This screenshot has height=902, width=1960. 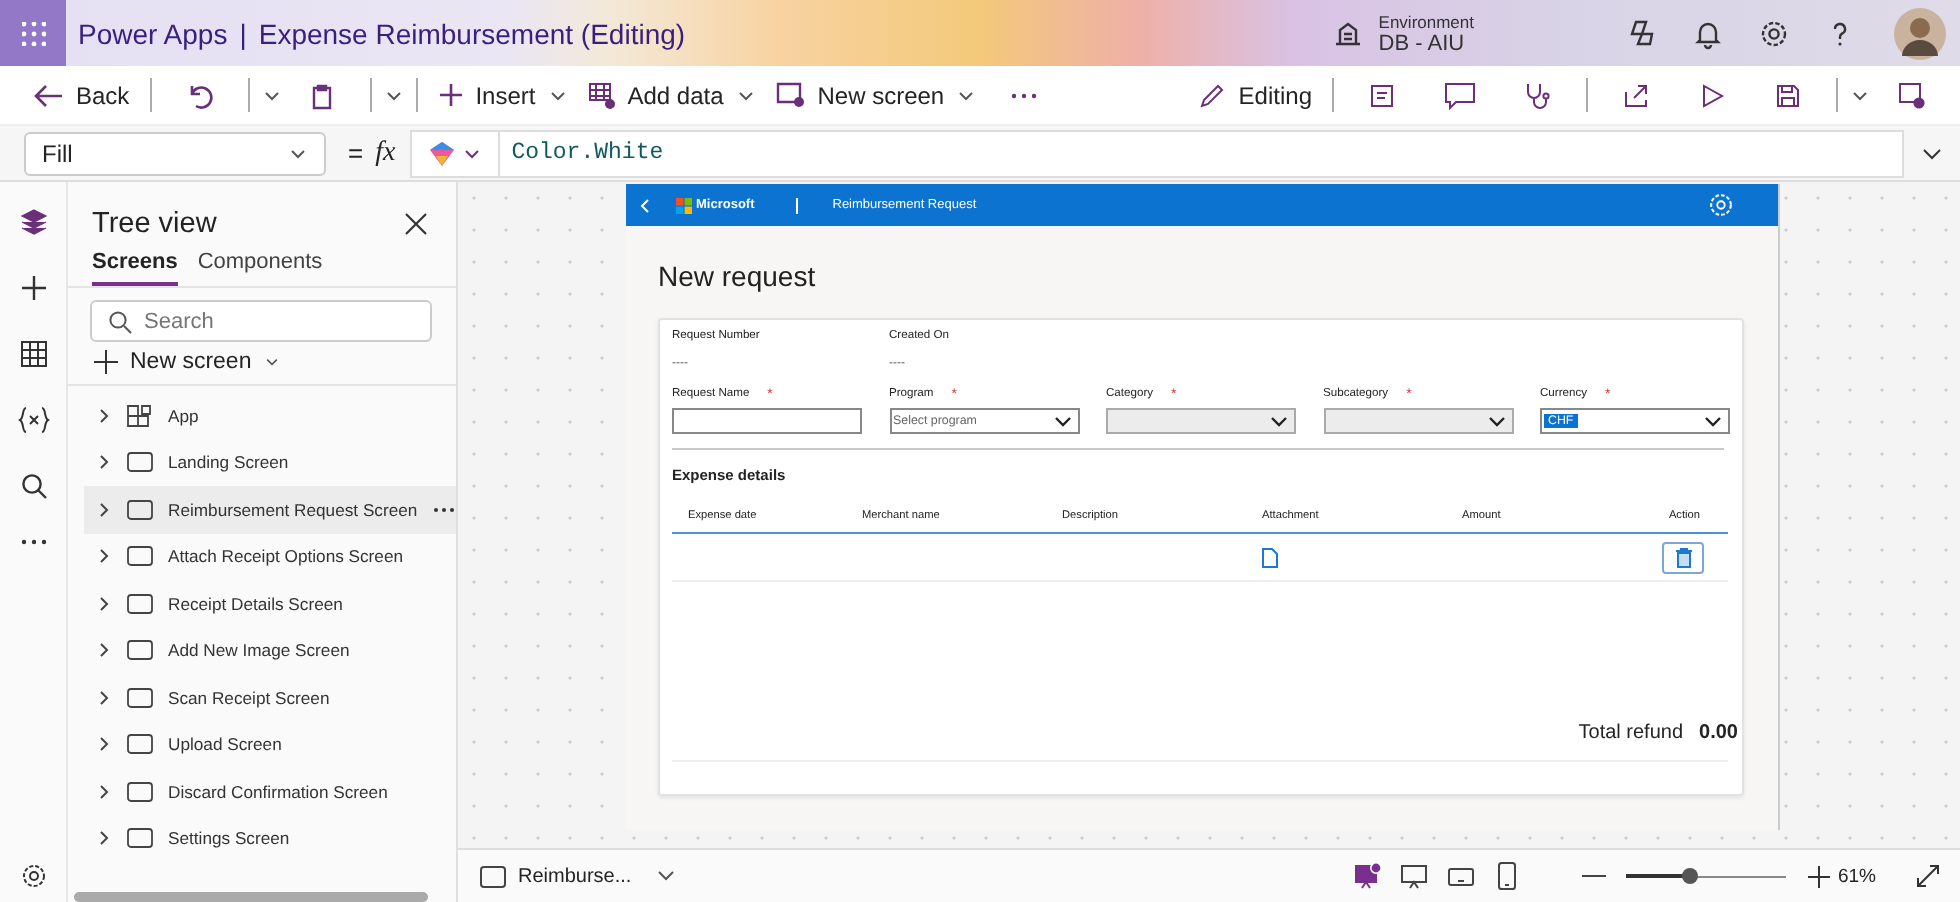 What do you see at coordinates (1718, 733) in the screenshot?
I see `total-value: 0.00` at bounding box center [1718, 733].